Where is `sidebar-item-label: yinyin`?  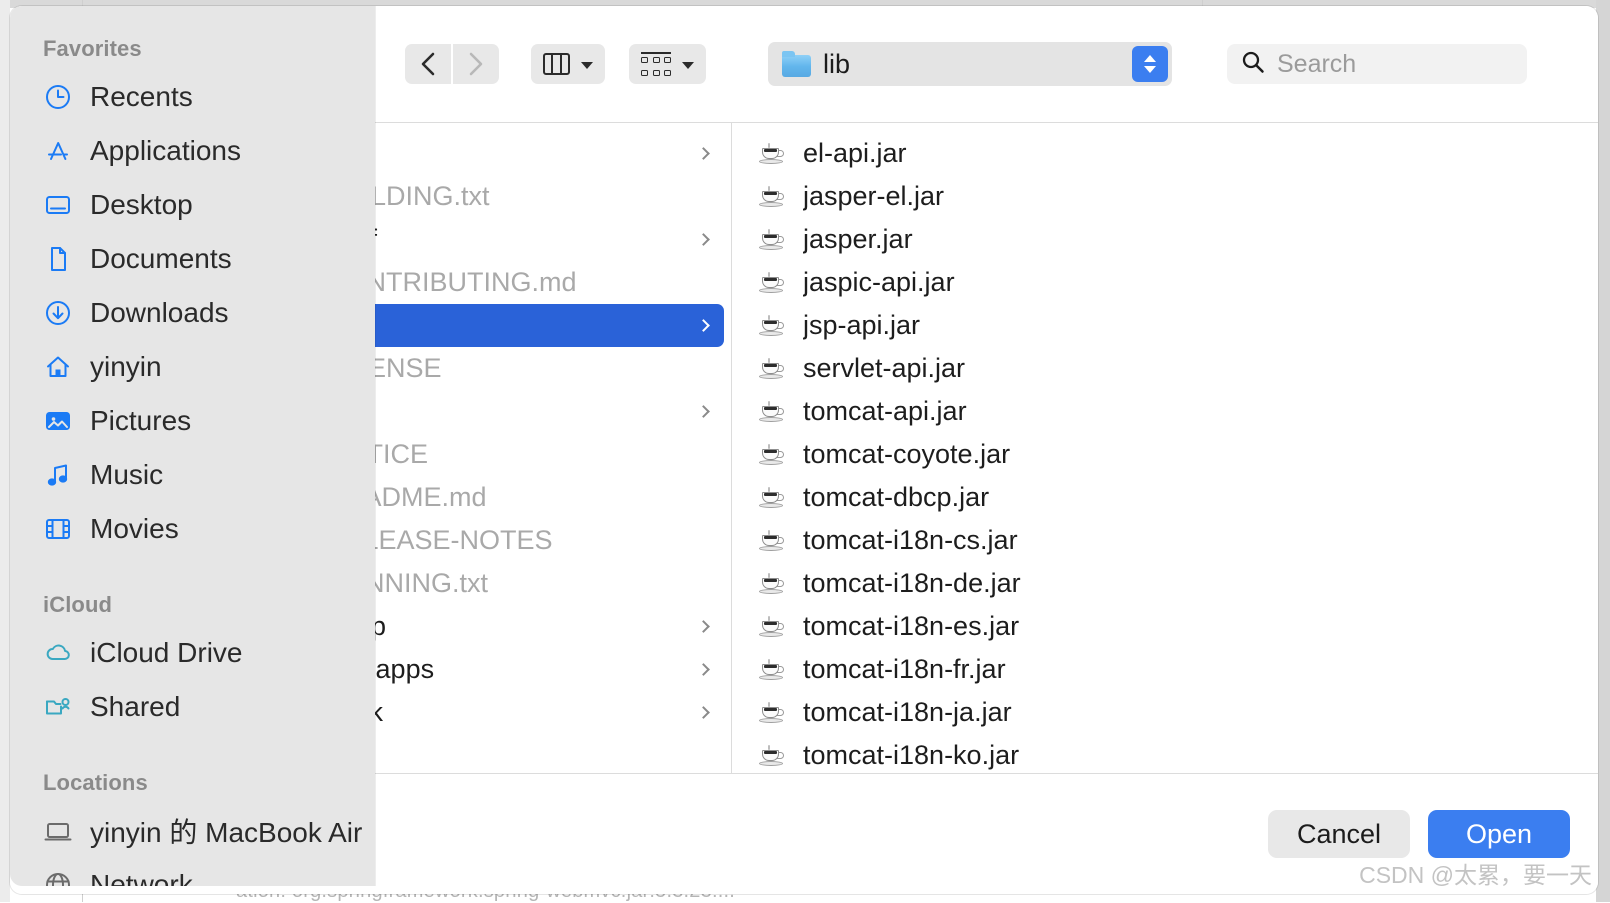 sidebar-item-label: yinyin is located at coordinates (126, 366).